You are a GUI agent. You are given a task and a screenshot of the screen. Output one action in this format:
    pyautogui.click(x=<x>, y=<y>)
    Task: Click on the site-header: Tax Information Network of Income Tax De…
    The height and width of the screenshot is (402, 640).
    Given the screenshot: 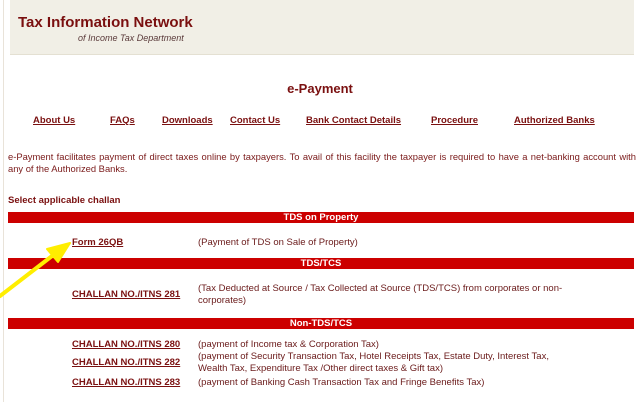 What is the action you would take?
    pyautogui.click(x=322, y=27)
    